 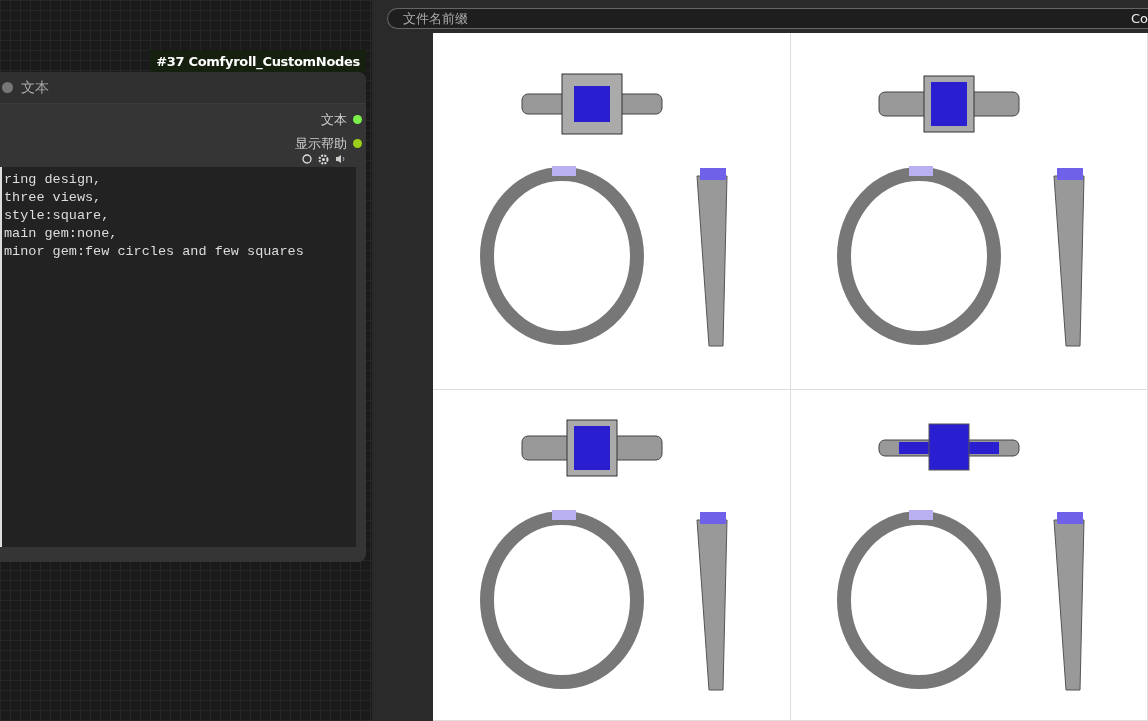 I want to click on node-source-badge: #37 Comfyroll_CustomNodes, so click(x=258, y=61).